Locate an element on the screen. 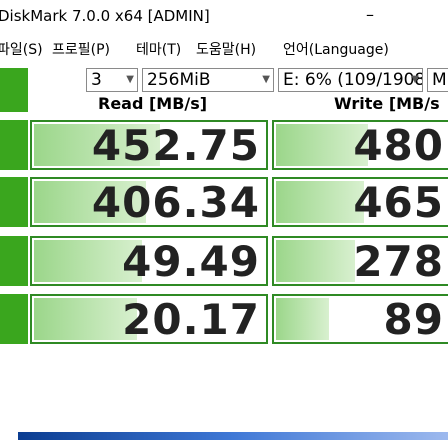 The image size is (448, 448). menu-profile: 프로필(P) is located at coordinates (81, 49).